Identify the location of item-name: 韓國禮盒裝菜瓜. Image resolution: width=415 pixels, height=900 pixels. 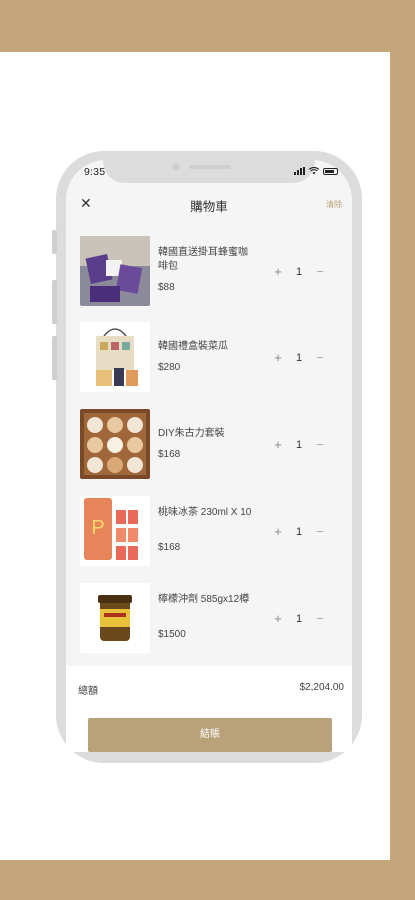
(193, 346).